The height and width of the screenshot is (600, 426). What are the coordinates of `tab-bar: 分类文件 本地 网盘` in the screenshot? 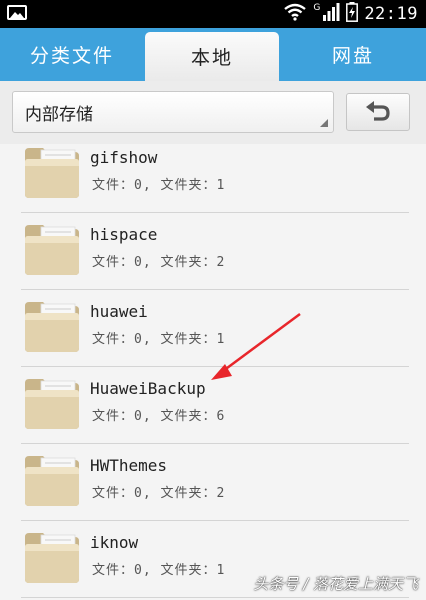 It's located at (213, 54).